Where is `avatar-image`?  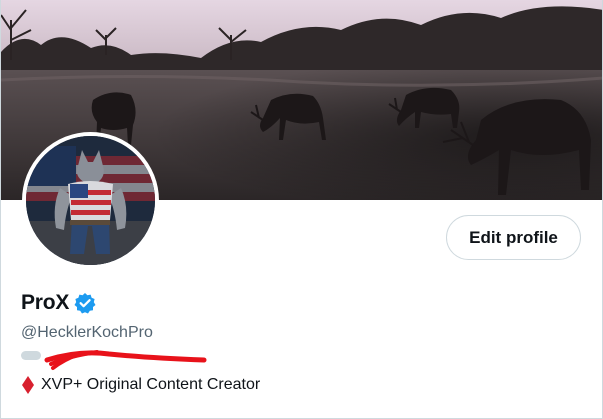 avatar-image is located at coordinates (90, 200).